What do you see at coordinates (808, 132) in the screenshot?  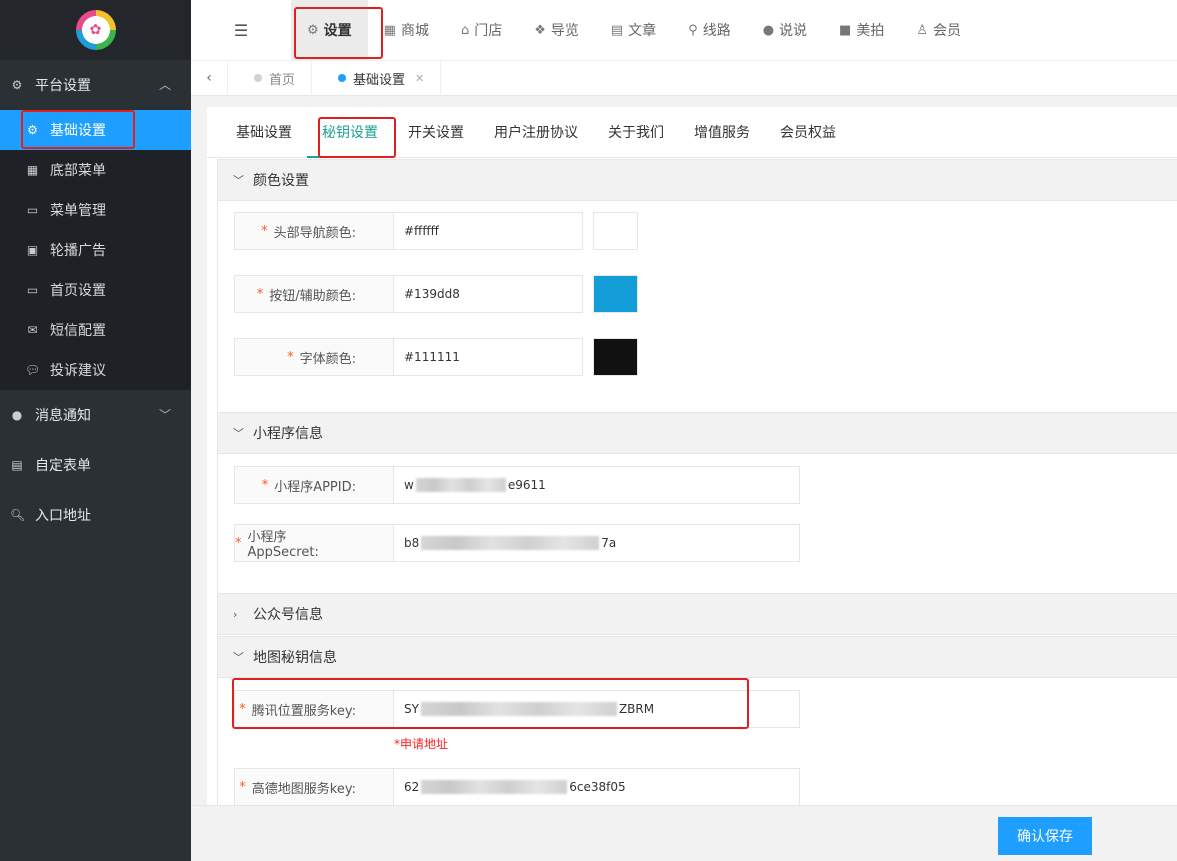 I see `subtab-member-benefits: 会员权益` at bounding box center [808, 132].